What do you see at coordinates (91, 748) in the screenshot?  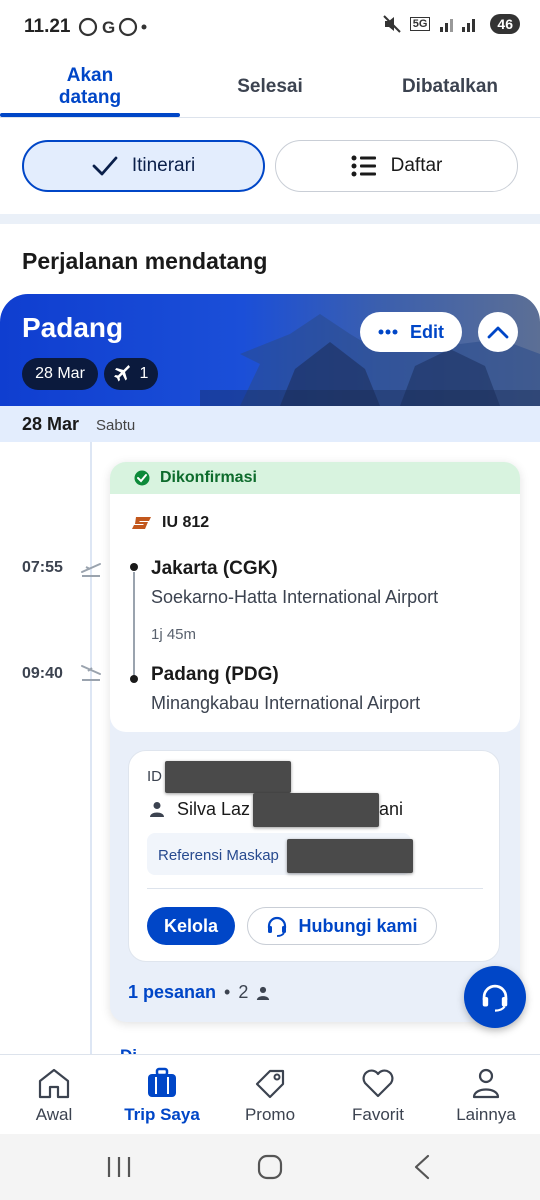 I see `timeline-line` at bounding box center [91, 748].